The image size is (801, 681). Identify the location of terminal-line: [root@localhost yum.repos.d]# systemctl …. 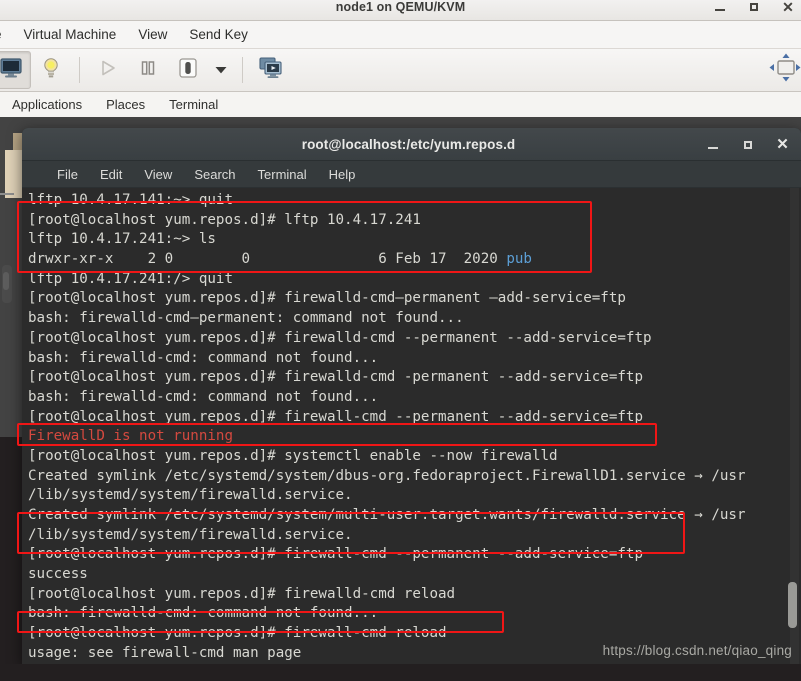
(293, 455).